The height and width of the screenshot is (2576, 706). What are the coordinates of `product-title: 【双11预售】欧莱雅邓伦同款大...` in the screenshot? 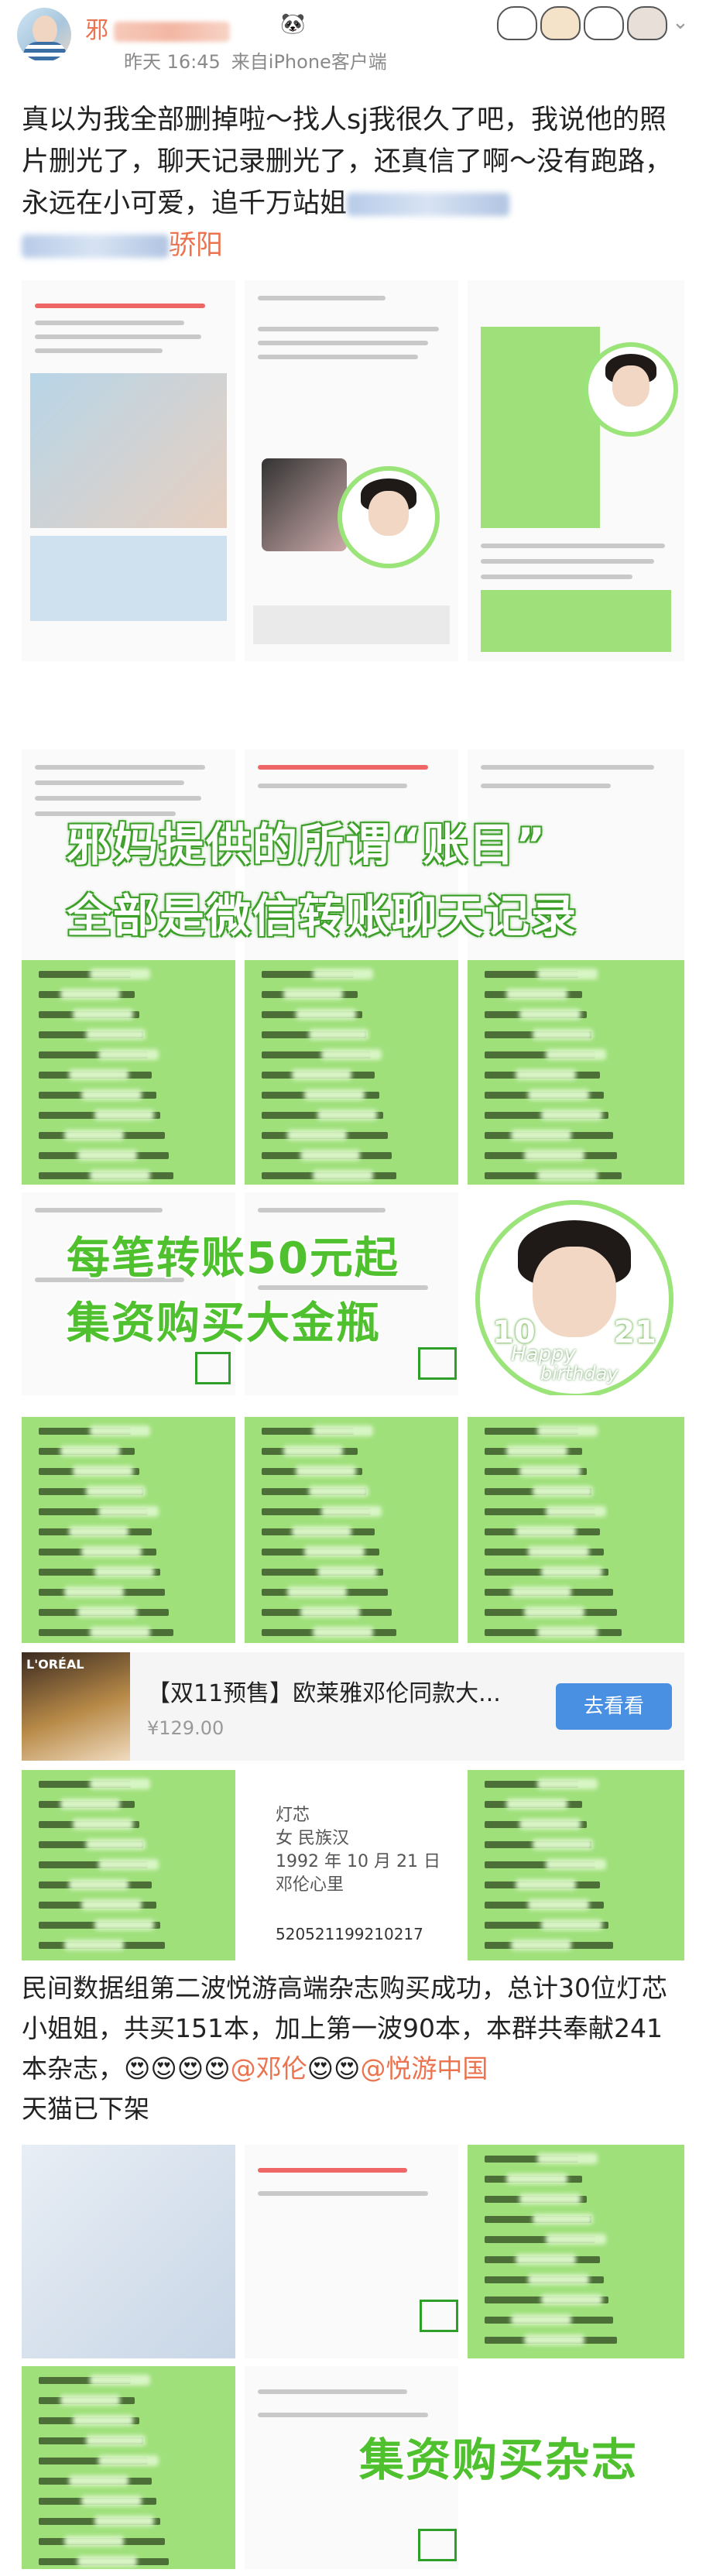 It's located at (324, 1693).